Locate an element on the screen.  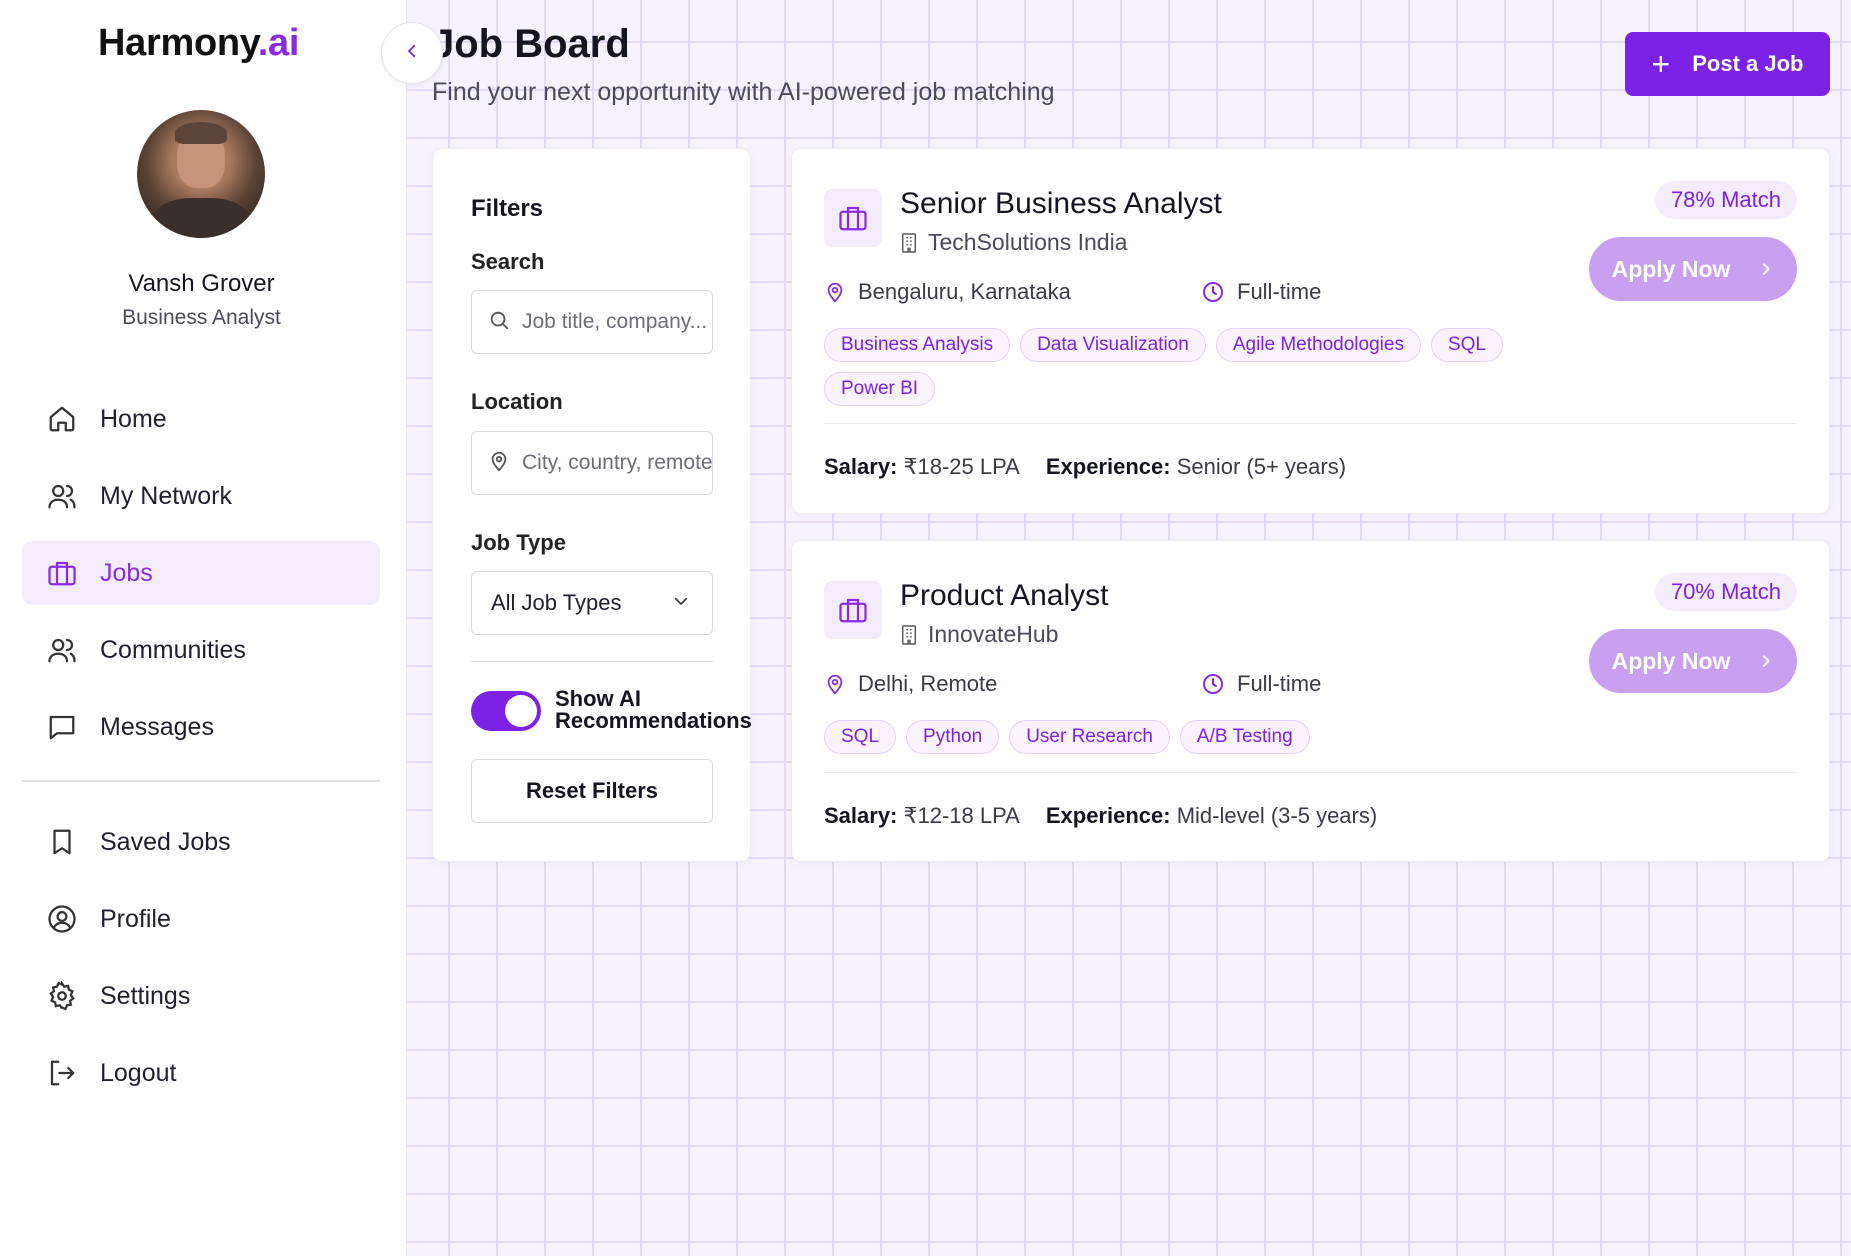
nav-item-my-network: My Network is located at coordinates (201, 496).